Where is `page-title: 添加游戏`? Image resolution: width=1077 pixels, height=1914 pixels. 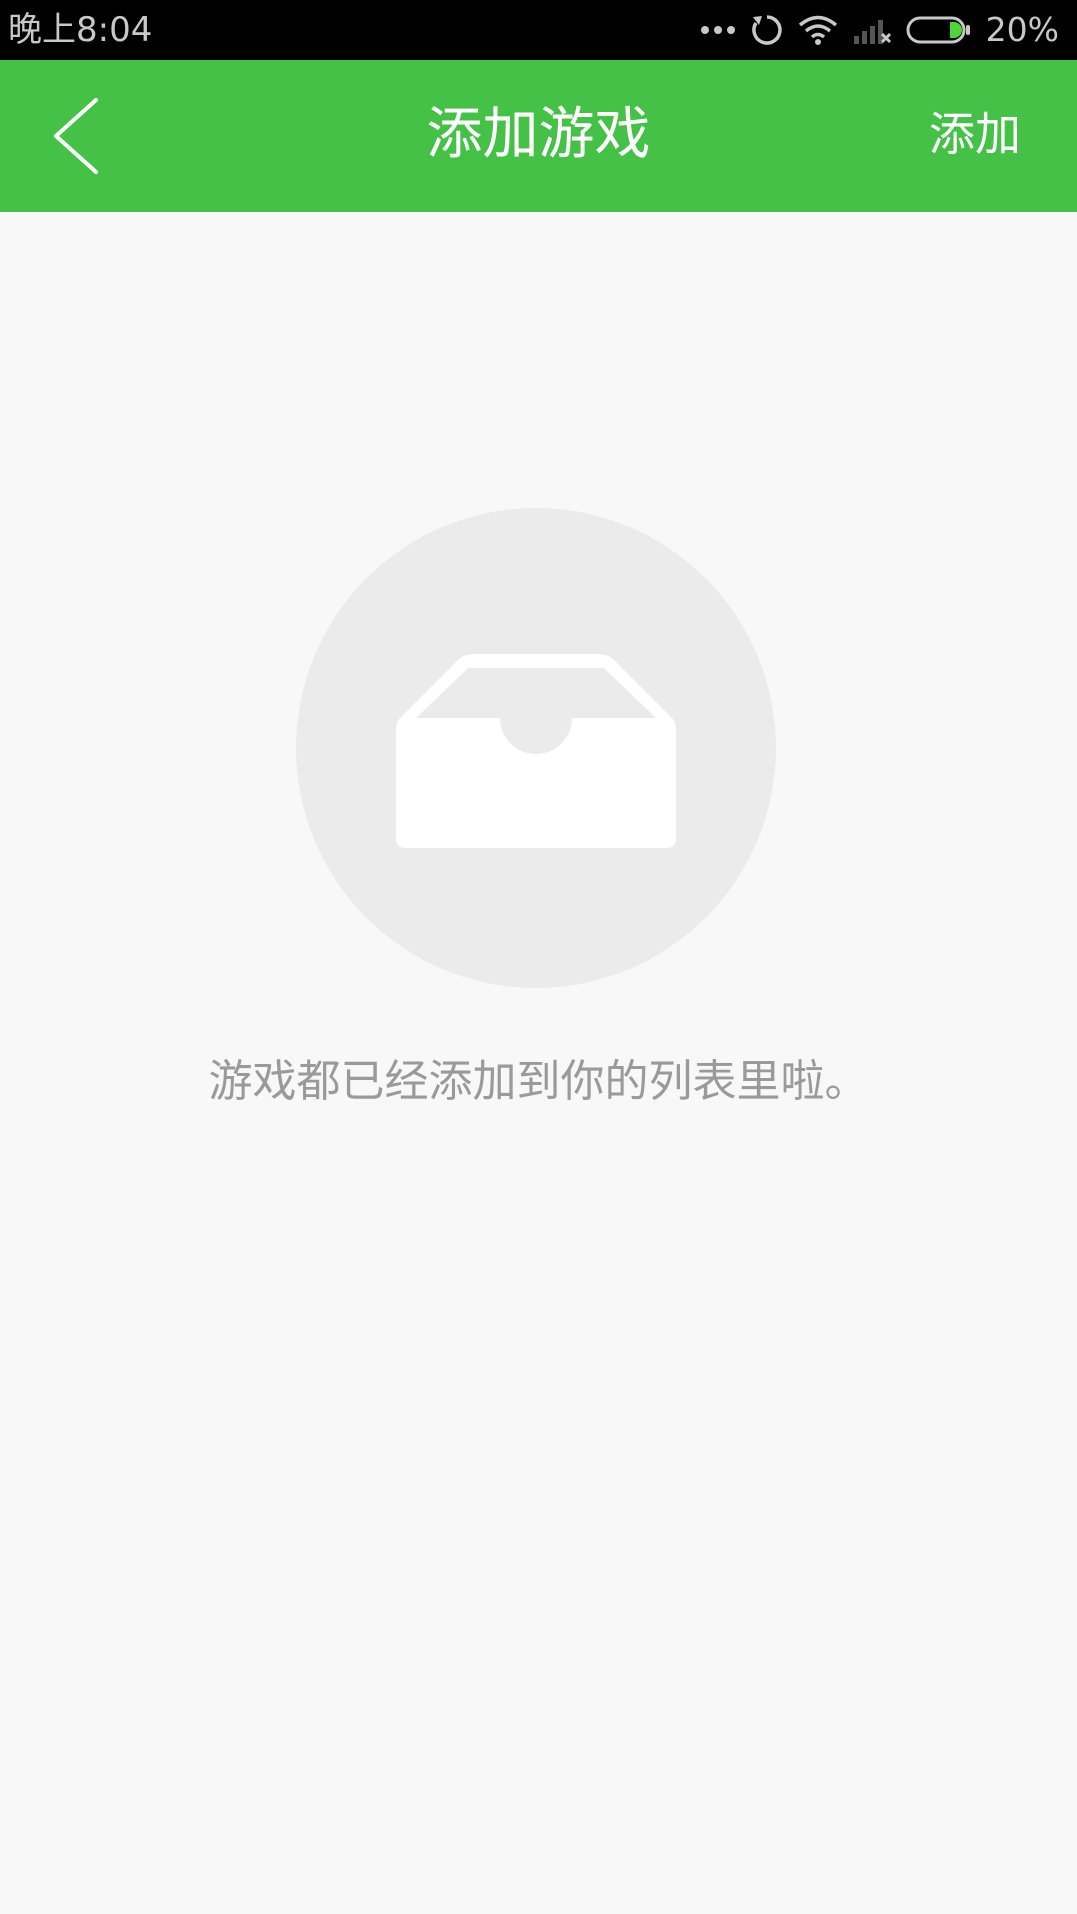 page-title: 添加游戏 is located at coordinates (538, 134).